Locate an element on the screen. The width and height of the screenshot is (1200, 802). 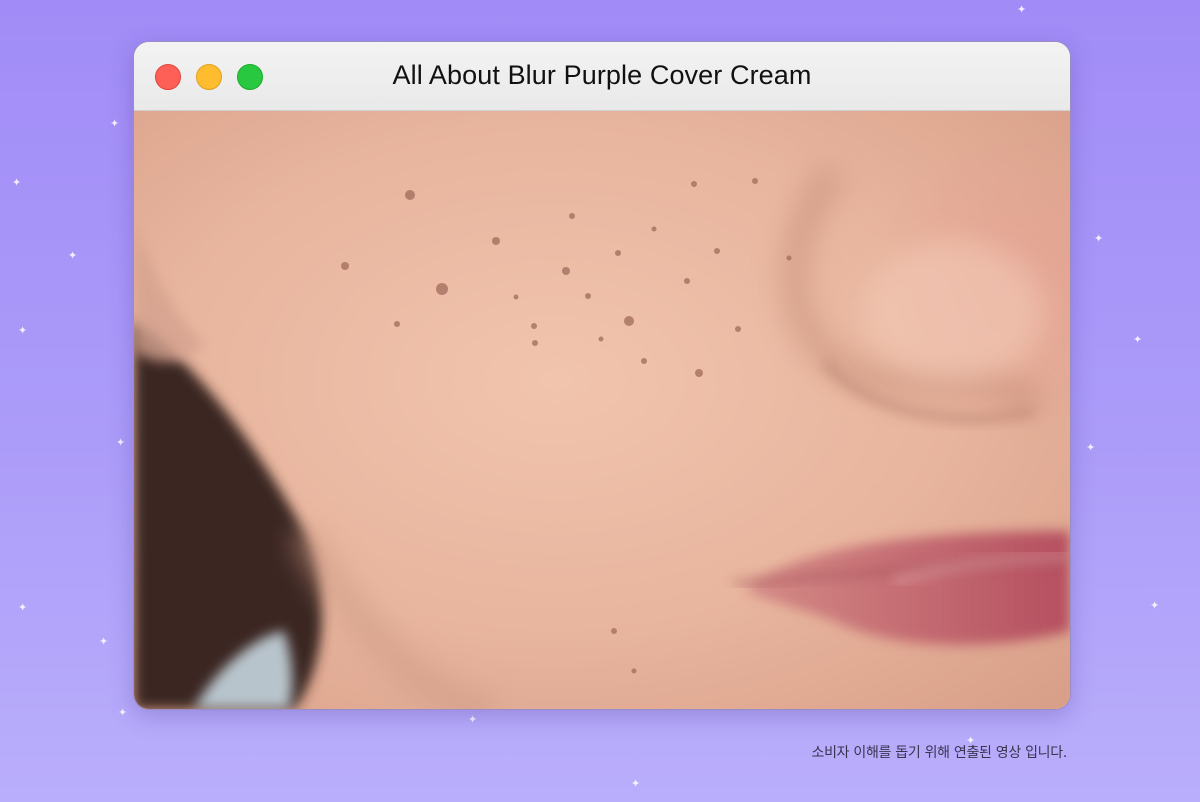
disclaimer-text: 소비자 이해를 돕기 위해 연출된 영상 입니다. is located at coordinates (939, 753).